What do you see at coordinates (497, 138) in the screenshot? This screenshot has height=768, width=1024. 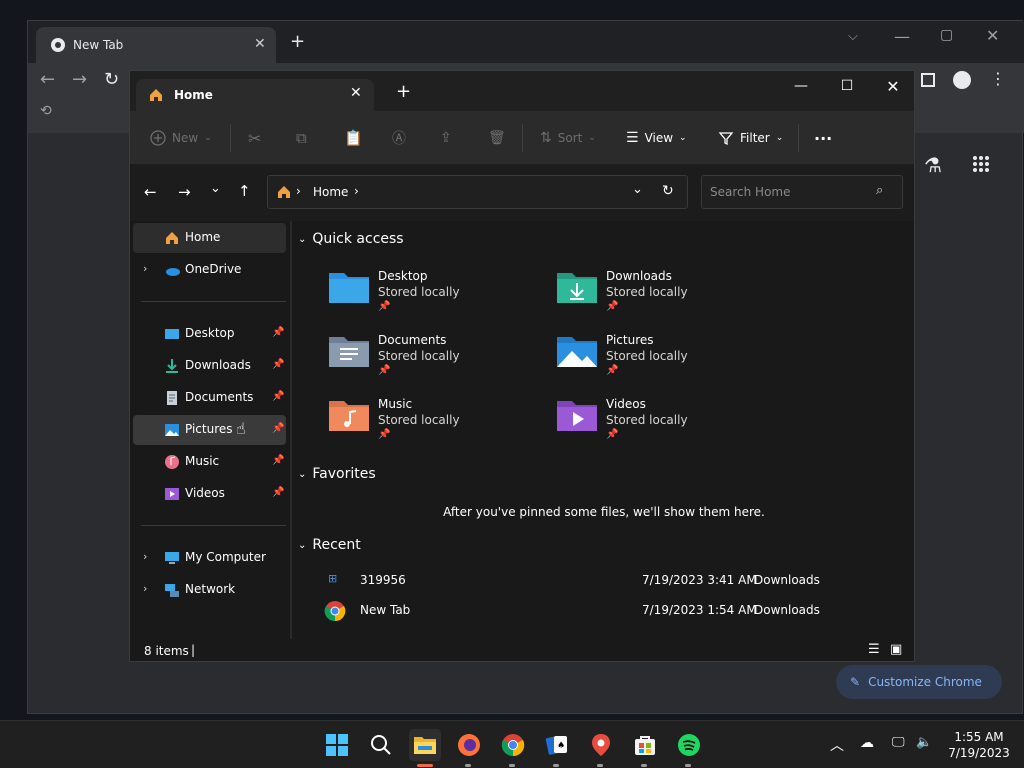 I see `delete-button: 🗑` at bounding box center [497, 138].